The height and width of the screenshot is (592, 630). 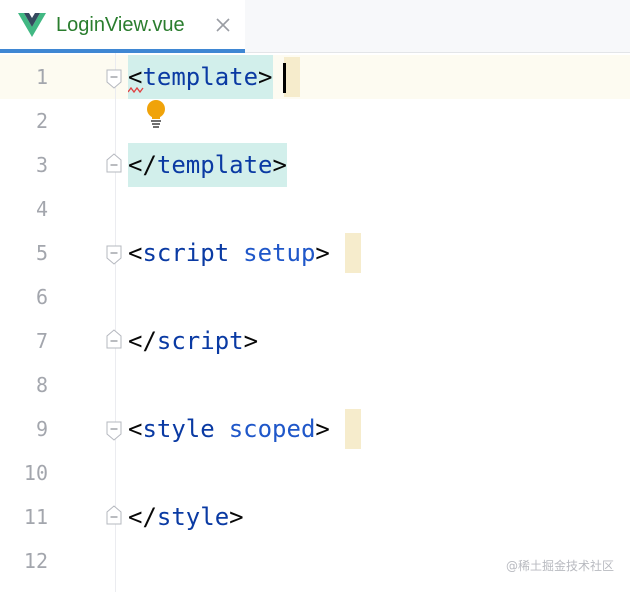 I want to click on line-number: 6, so click(x=41, y=297).